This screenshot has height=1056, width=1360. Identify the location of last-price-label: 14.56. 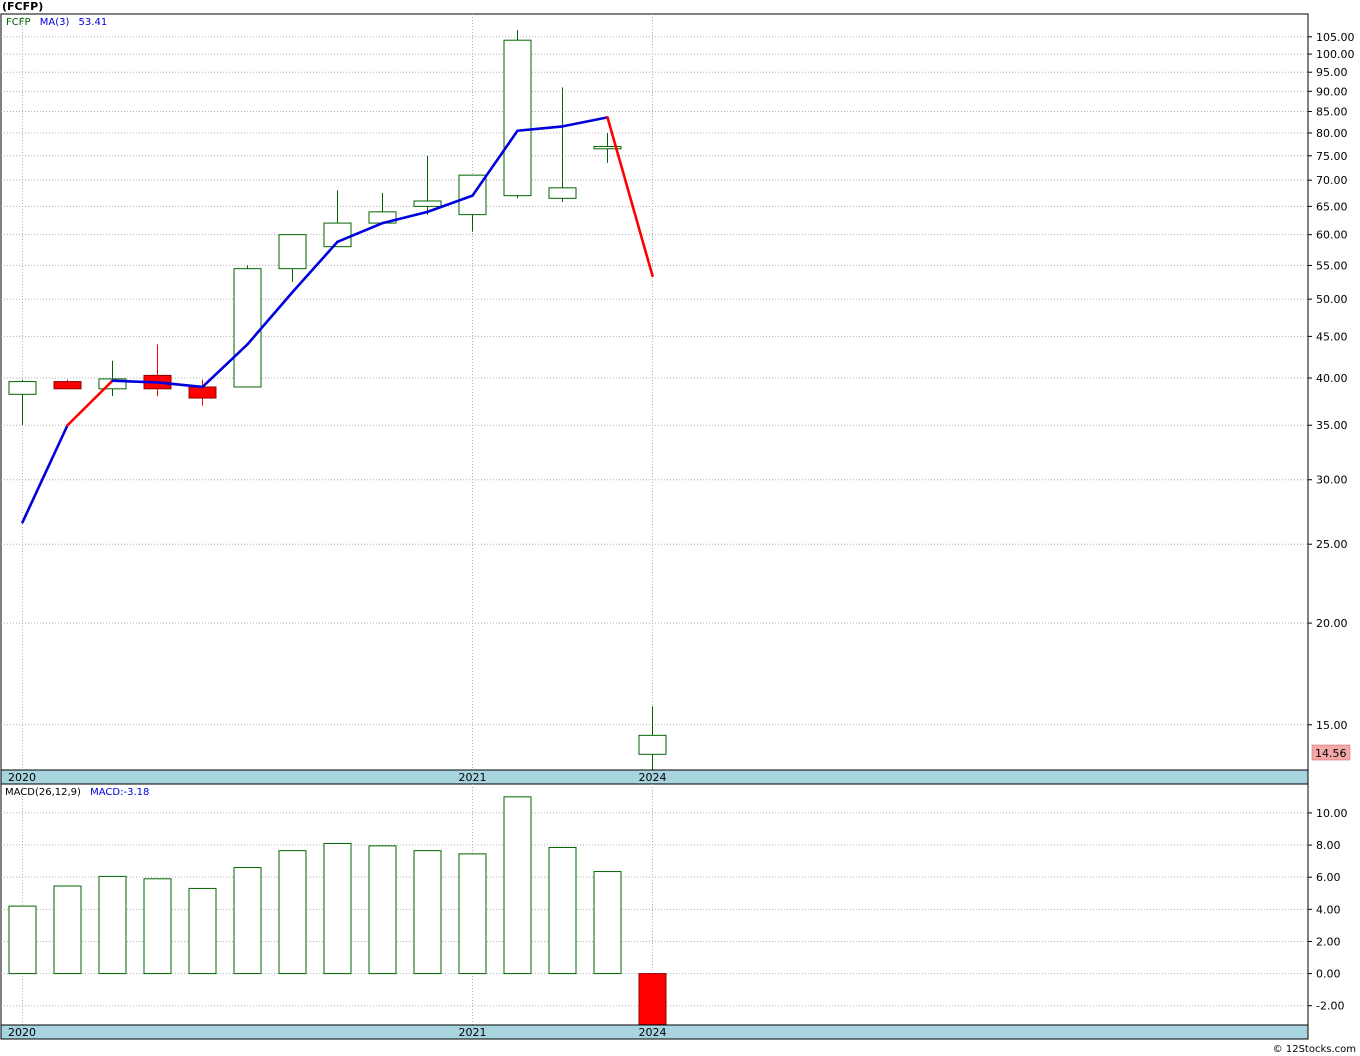
(1331, 753).